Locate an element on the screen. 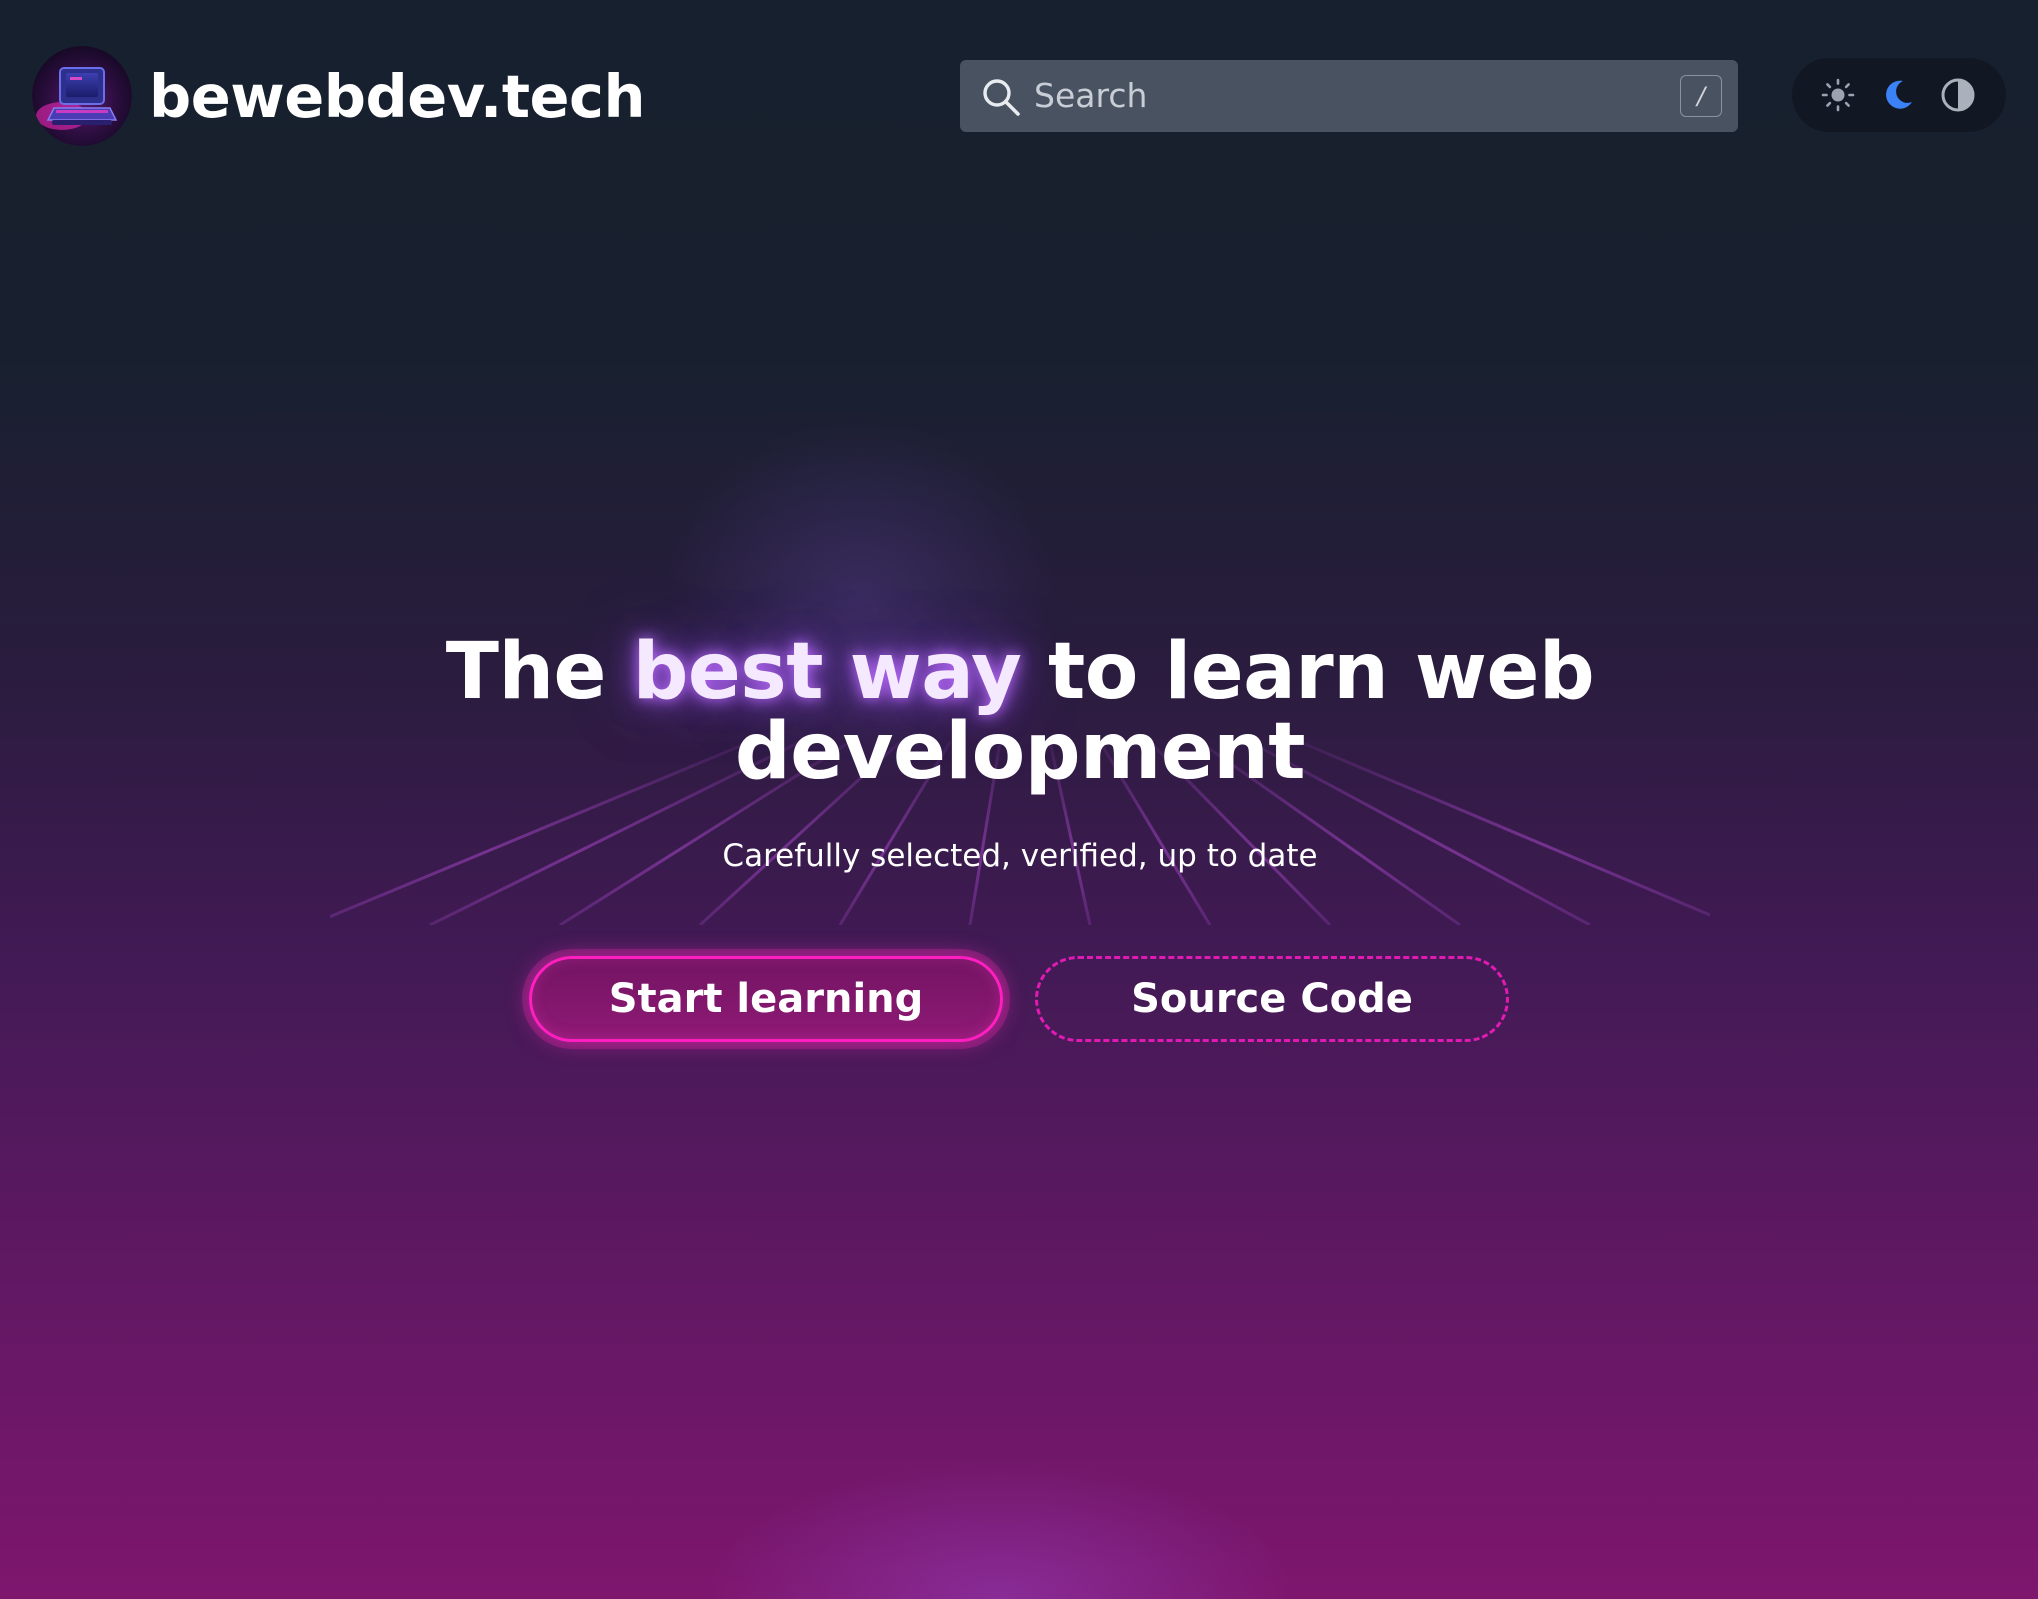 The image size is (2038, 1599). site-header: bewebdev.tech Search / is located at coordinates (1019, 95).